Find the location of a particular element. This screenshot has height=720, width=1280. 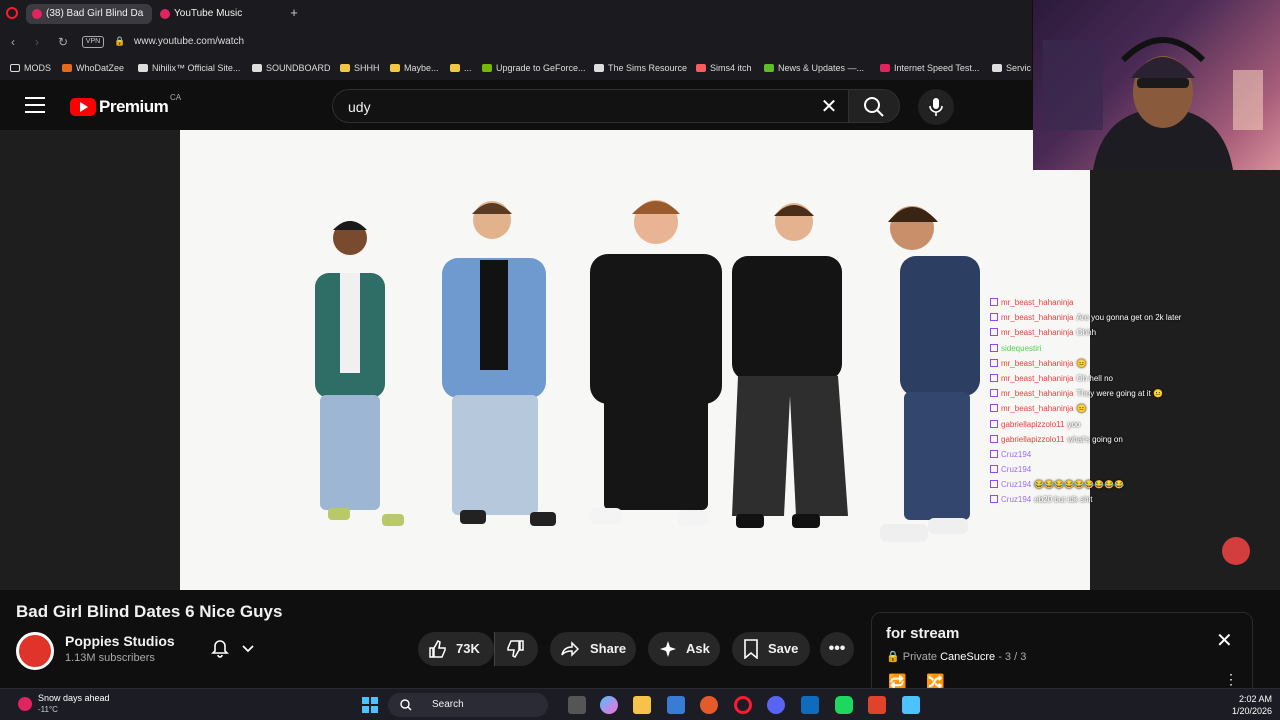

webcam-overlay is located at coordinates (1156, 85).